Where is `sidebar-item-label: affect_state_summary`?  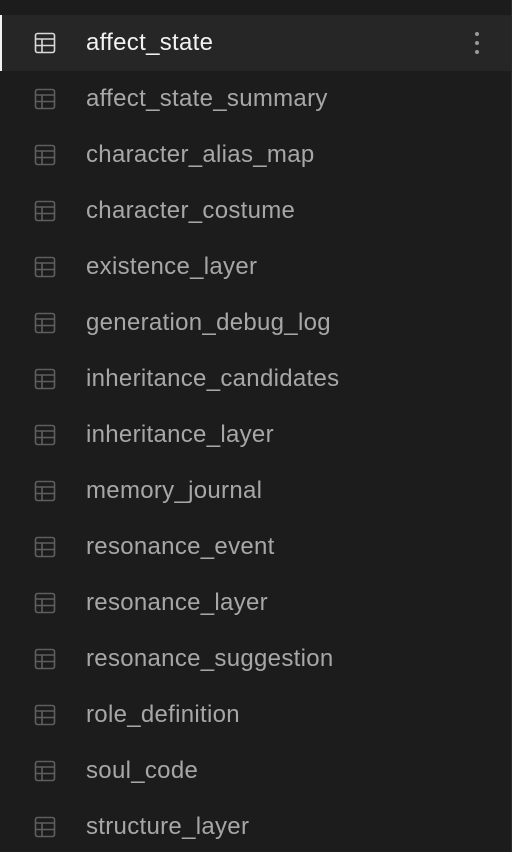
sidebar-item-label: affect_state_summary is located at coordinates (207, 98).